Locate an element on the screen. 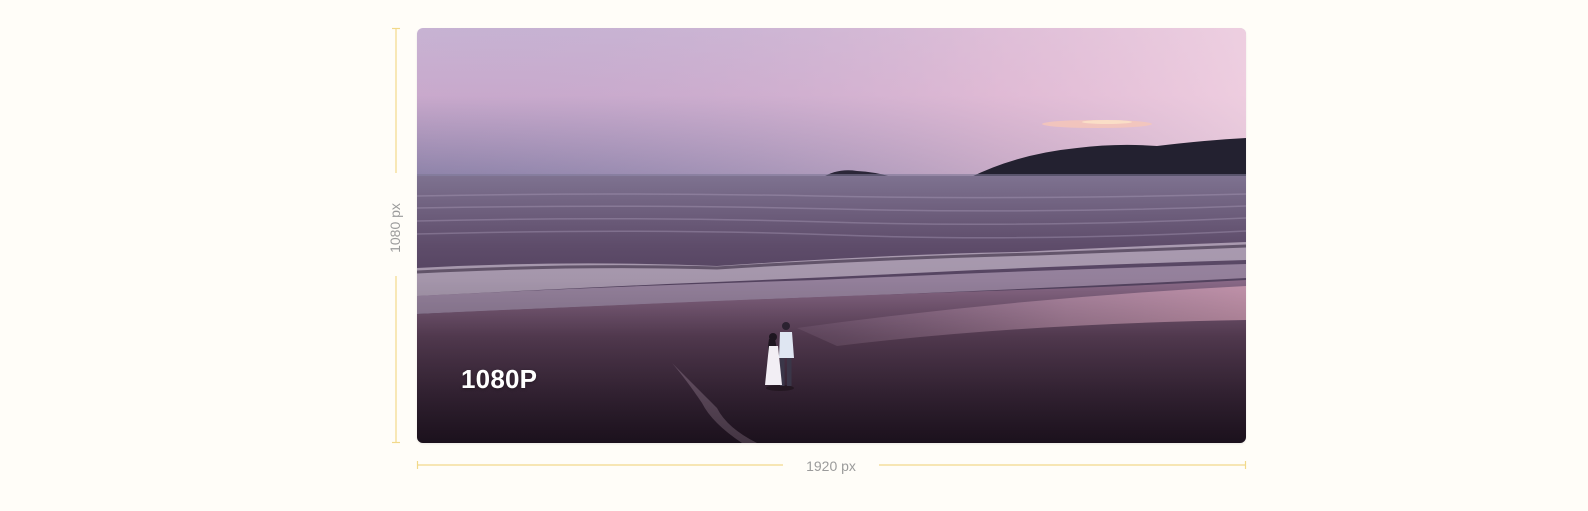 The height and width of the screenshot is (511, 1588). height-label: 1080 px is located at coordinates (395, 228).